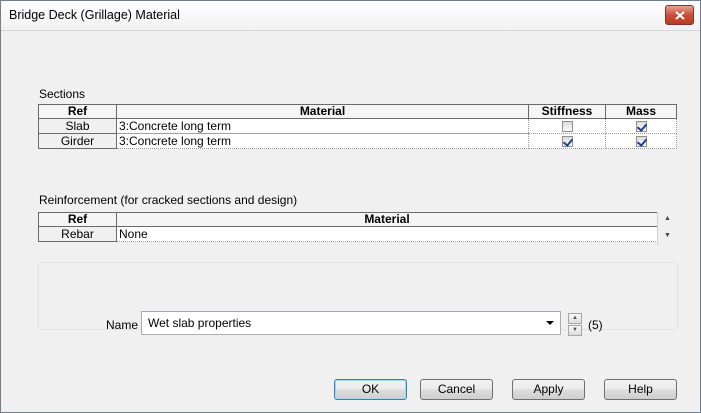 The width and height of the screenshot is (701, 413). I want to click on spin-down-icon: ▼, so click(575, 330).